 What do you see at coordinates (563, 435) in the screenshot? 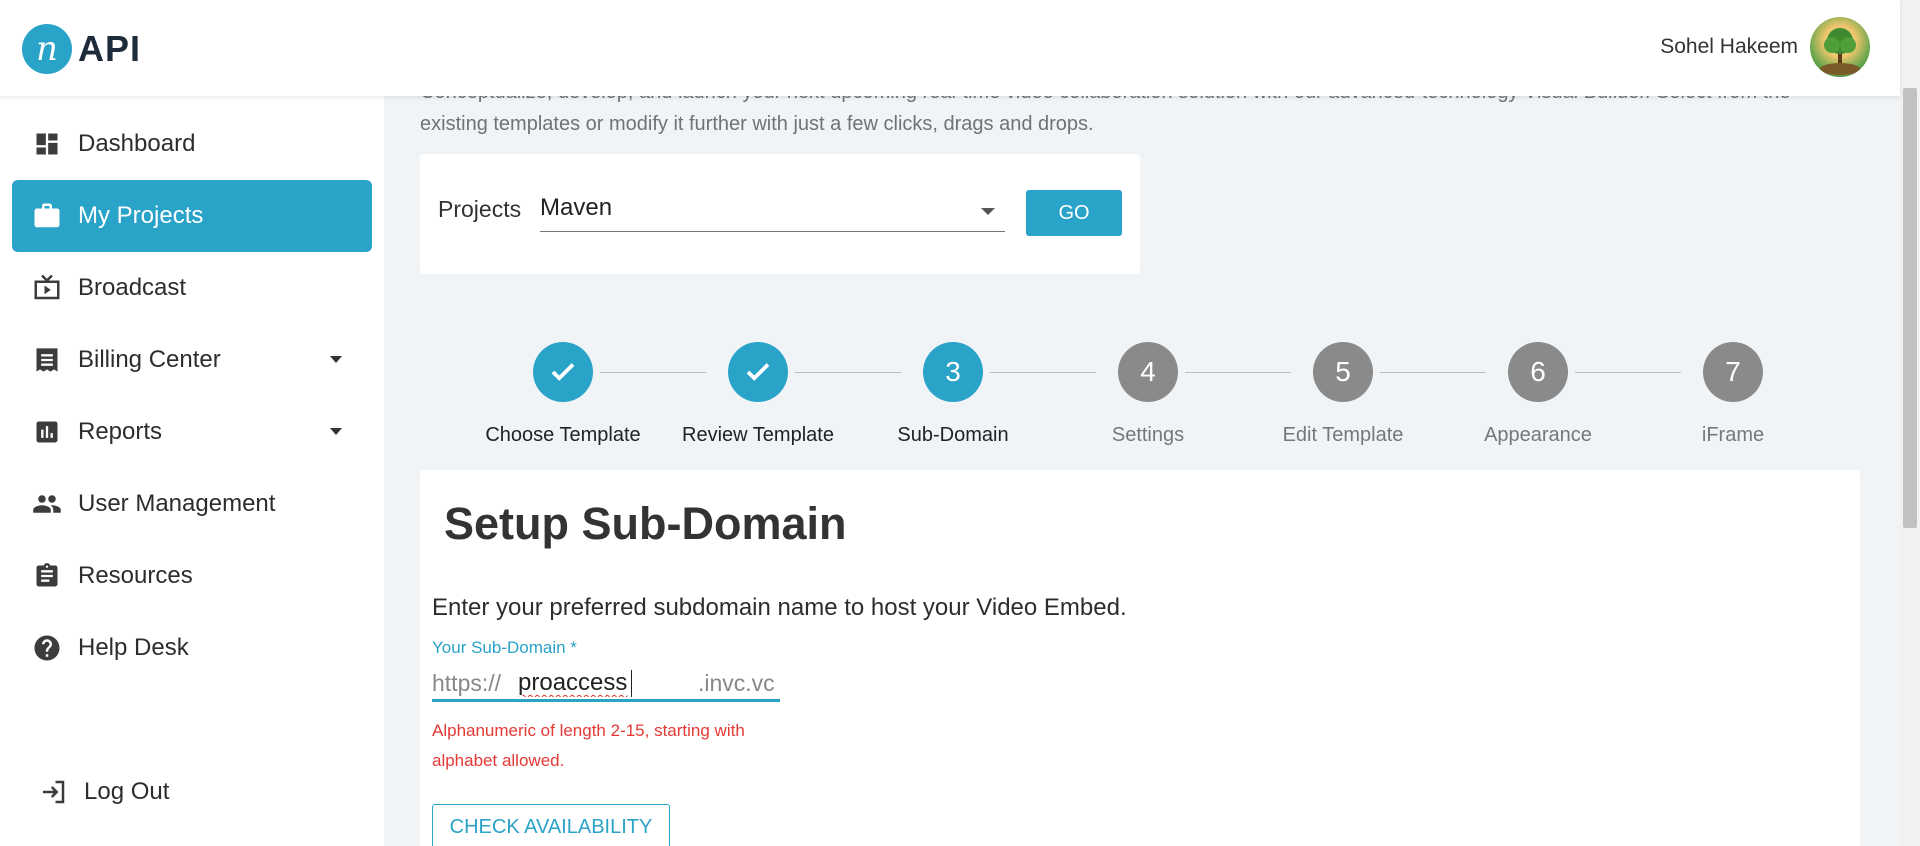
I see `step-label: Choose Template` at bounding box center [563, 435].